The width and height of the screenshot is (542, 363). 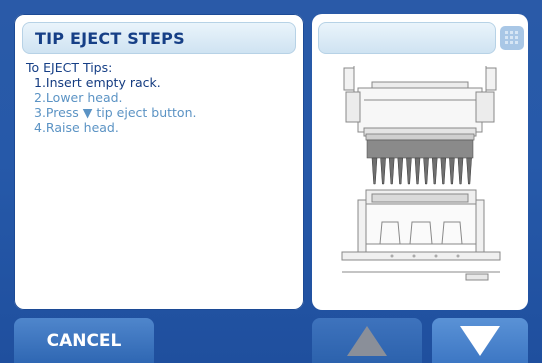 I want to click on step-1: 1.Insert empty rack., so click(x=97, y=82).